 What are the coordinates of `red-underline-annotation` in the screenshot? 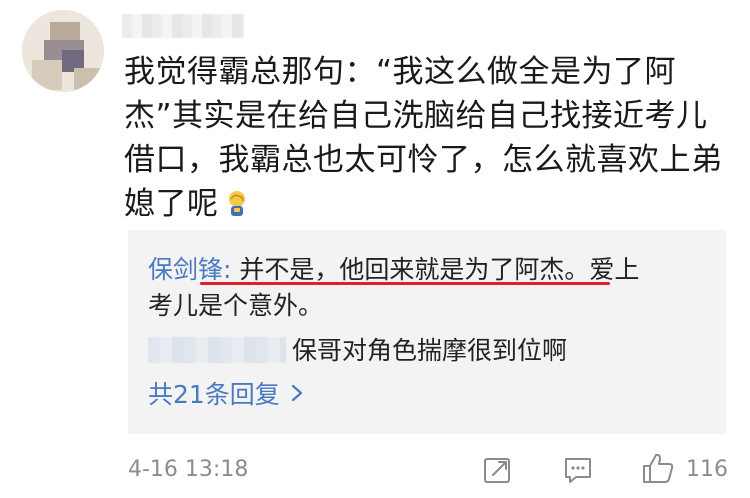 It's located at (405, 283).